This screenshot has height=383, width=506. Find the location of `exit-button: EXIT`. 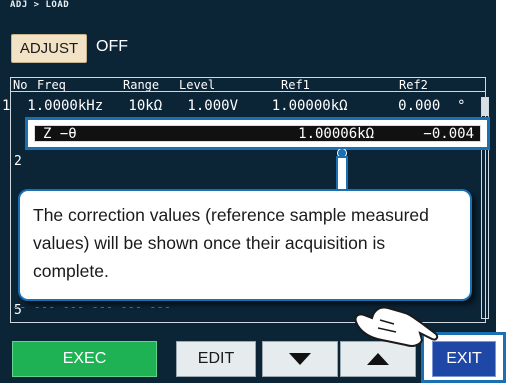

exit-button: EXIT is located at coordinates (464, 359).